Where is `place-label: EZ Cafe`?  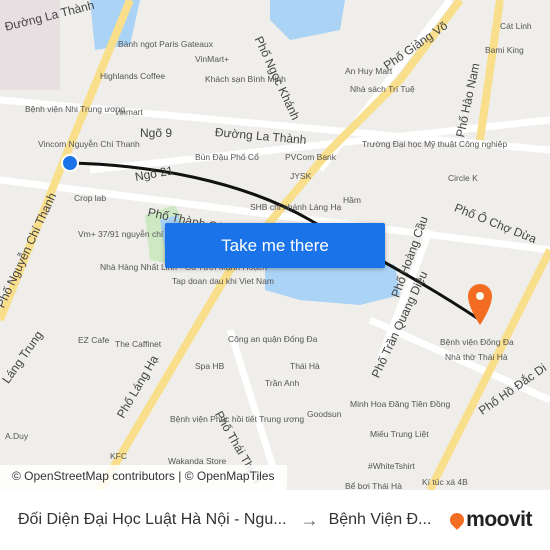
place-label: EZ Cafe is located at coordinates (94, 340).